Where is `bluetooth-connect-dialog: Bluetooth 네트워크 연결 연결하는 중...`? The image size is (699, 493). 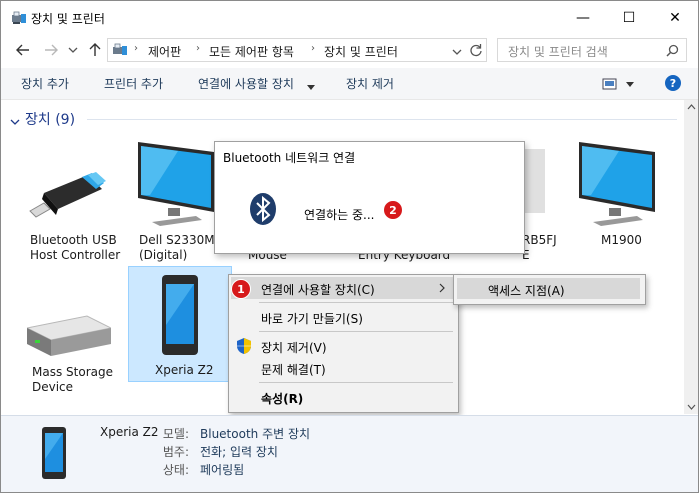
bluetooth-connect-dialog: Bluetooth 네트워크 연결 연결하는 중... is located at coordinates (369, 197).